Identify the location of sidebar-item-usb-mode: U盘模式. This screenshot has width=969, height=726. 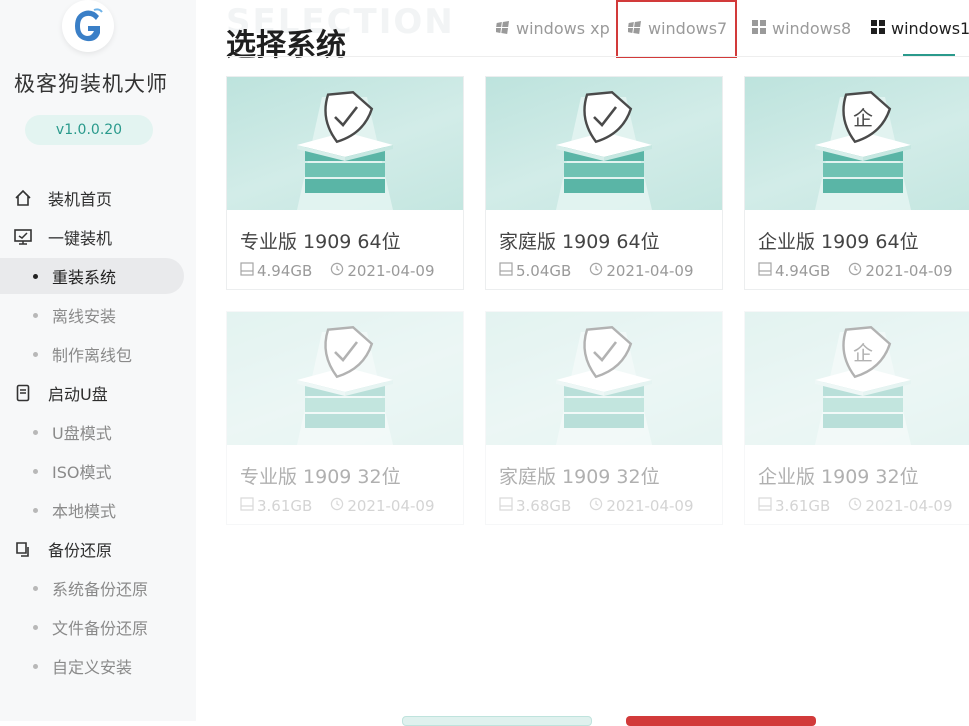
(92, 432).